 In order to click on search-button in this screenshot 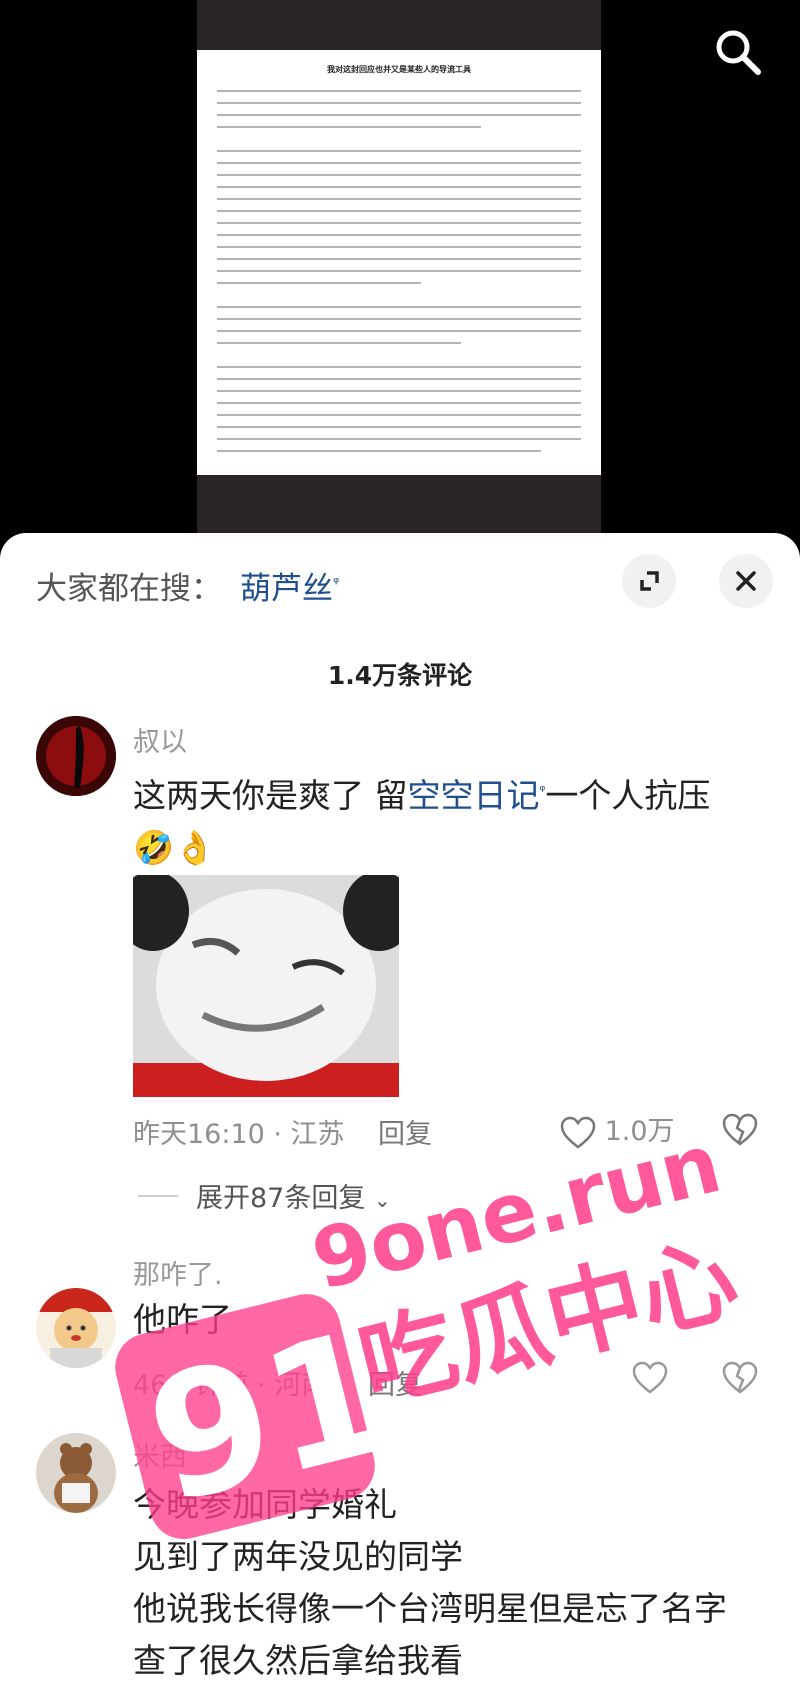, I will do `click(738, 52)`.